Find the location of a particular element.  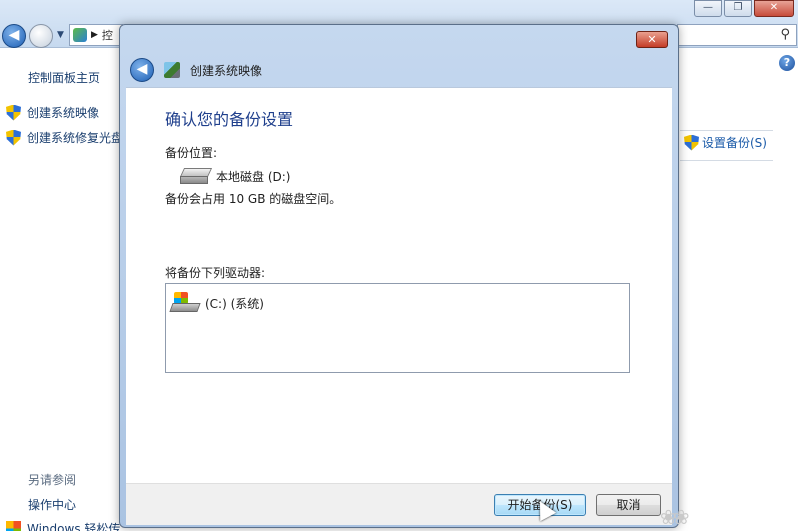

sidebar-home-link: 控制面板主页 is located at coordinates (64, 77).